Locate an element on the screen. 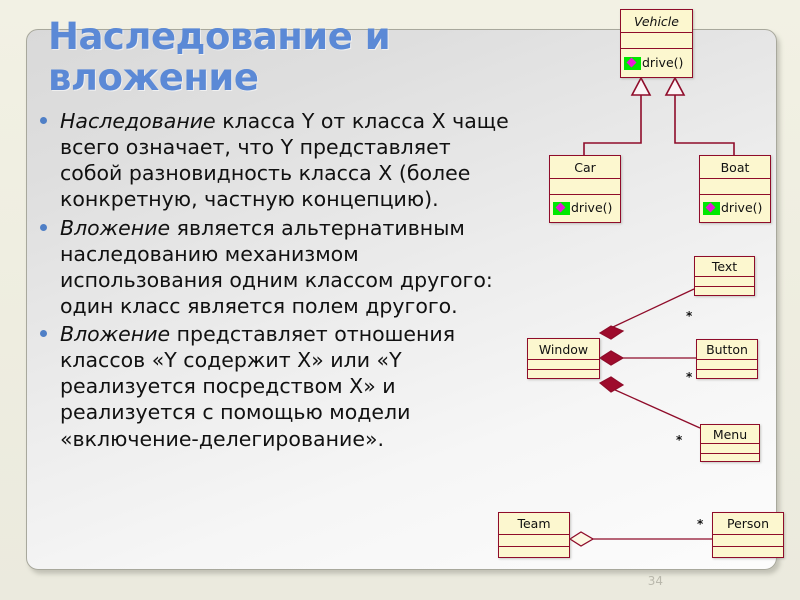 This screenshot has height=600, width=800. multiplicity-label-button: * is located at coordinates (689, 377).